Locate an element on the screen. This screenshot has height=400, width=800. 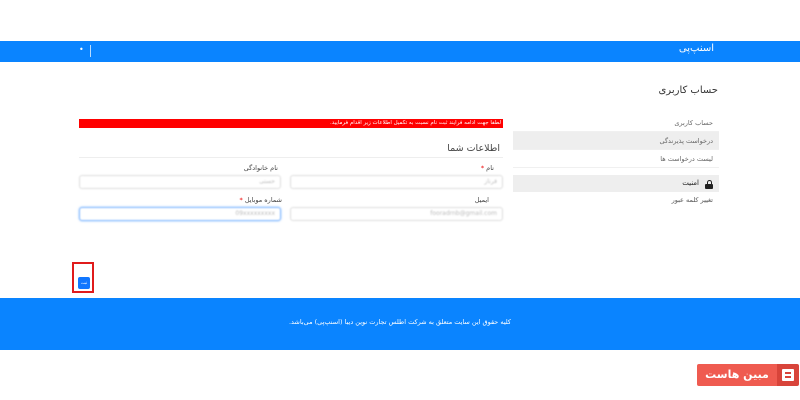
lock-icon is located at coordinates (709, 184).